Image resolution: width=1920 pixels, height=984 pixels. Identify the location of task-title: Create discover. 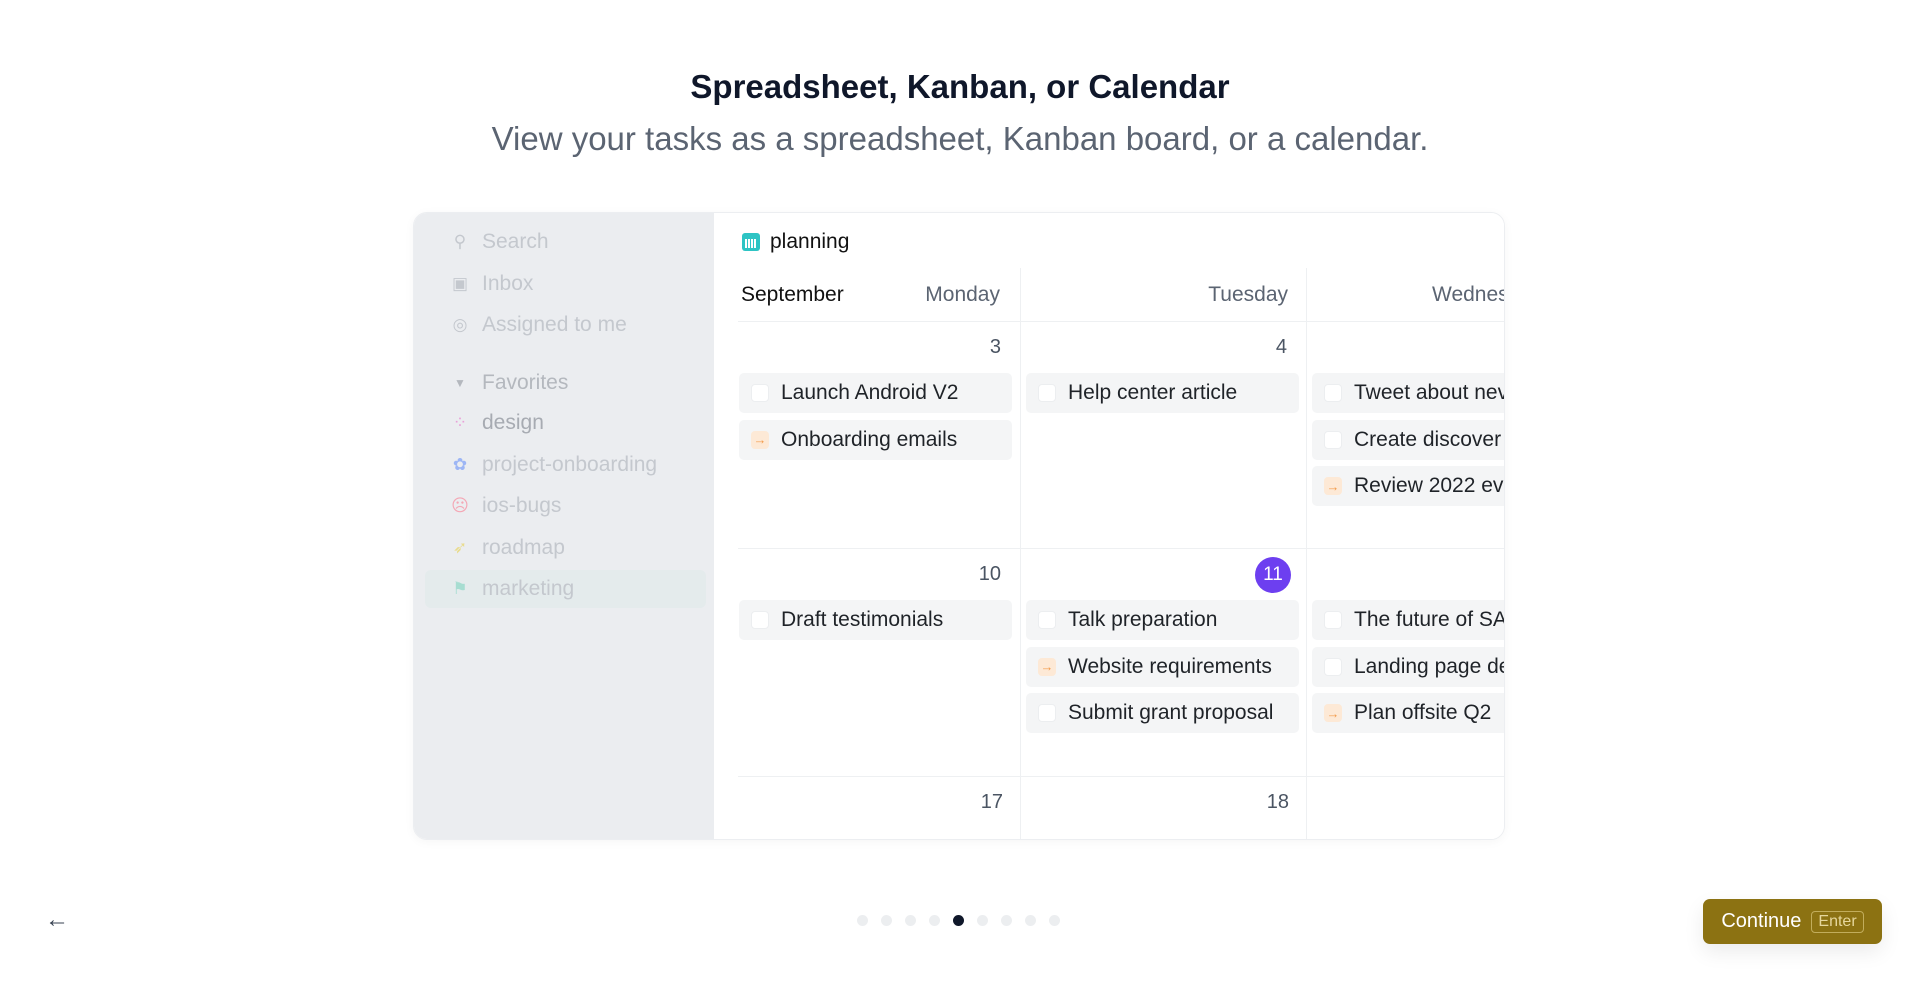
(1428, 439).